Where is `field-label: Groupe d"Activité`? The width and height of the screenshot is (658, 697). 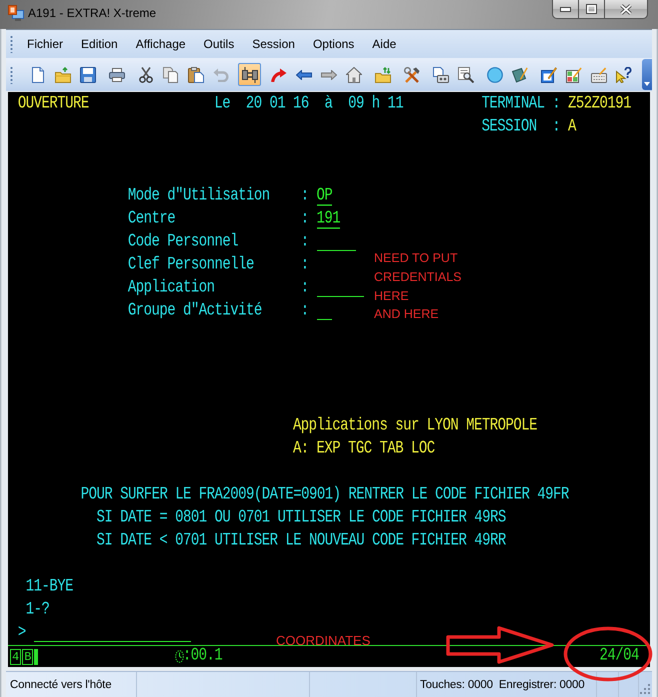 field-label: Groupe d"Activité is located at coordinates (195, 311).